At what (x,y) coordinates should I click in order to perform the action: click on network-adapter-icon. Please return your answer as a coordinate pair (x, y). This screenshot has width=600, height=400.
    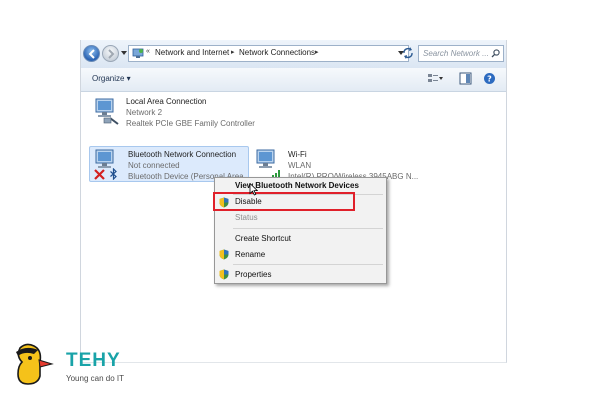
    Looking at the image, I should click on (107, 111).